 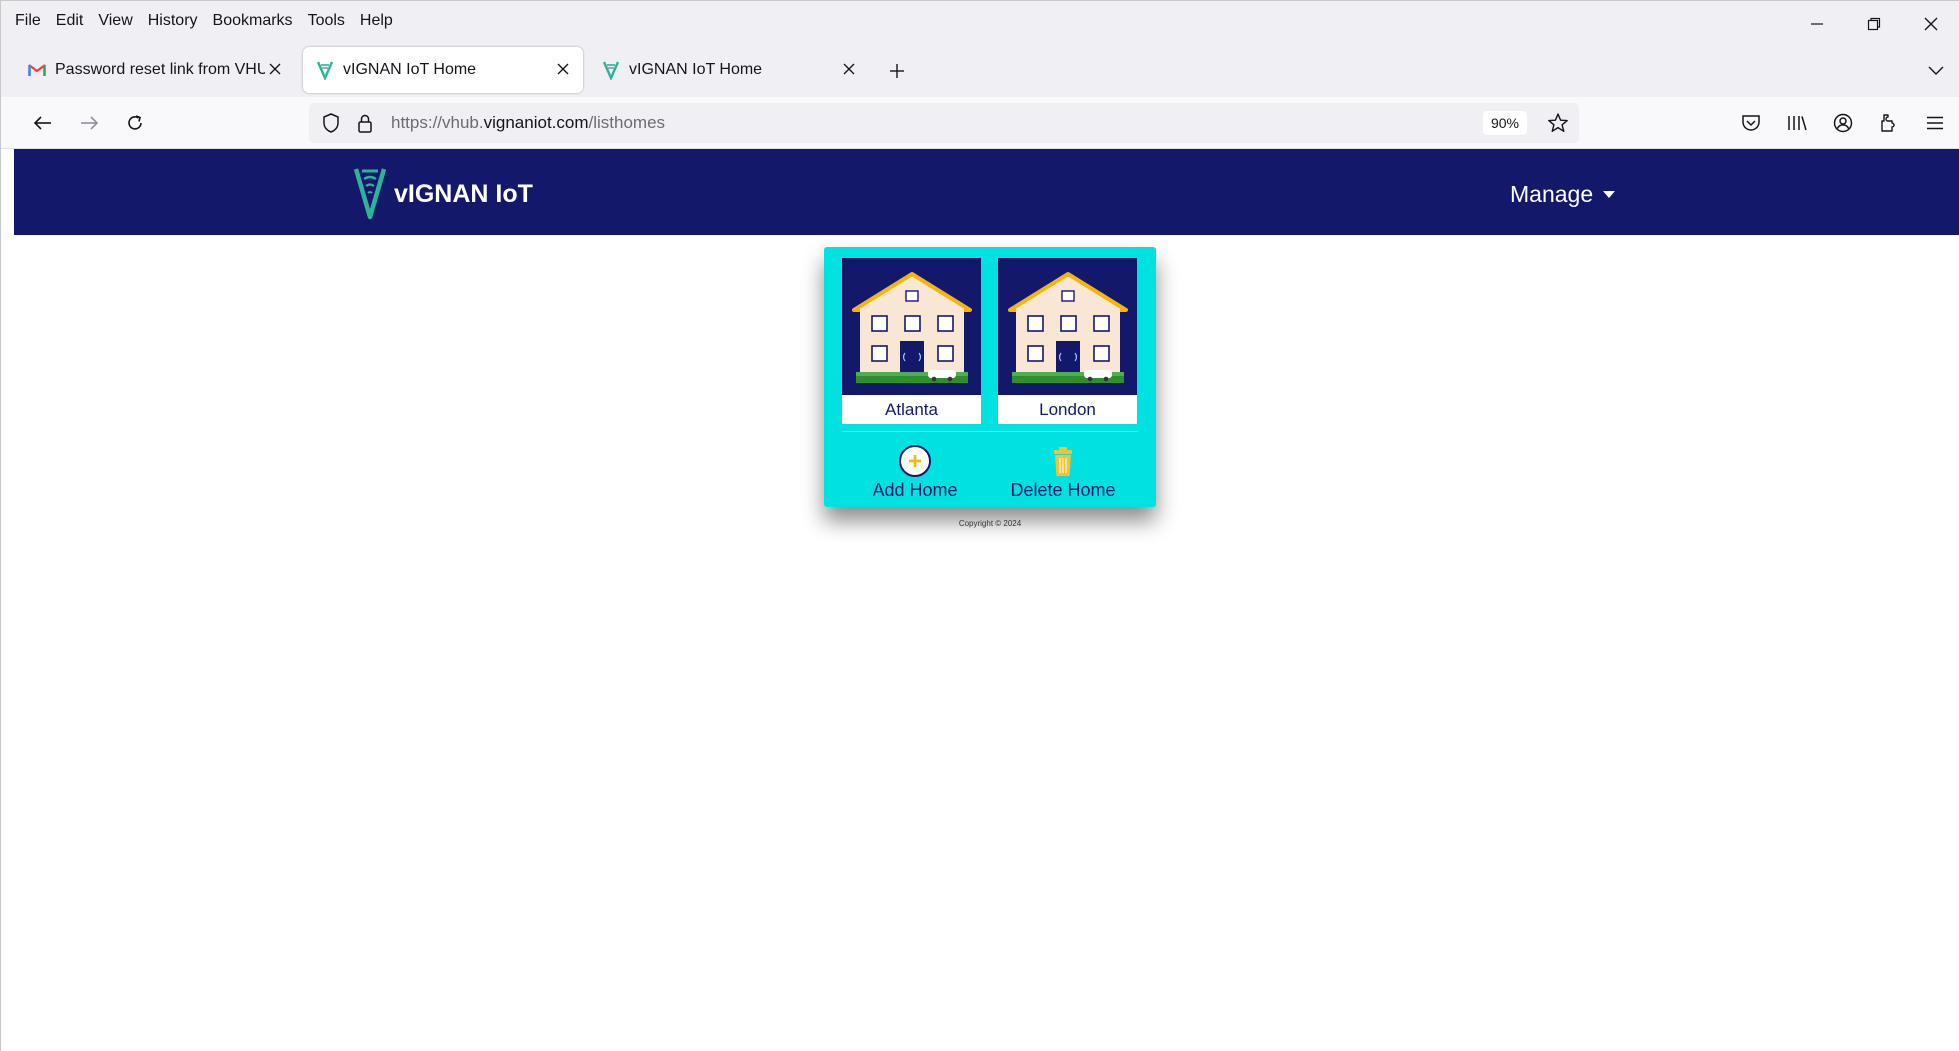 I want to click on url-text: https://vhub.vignaniot.com/listhomes, so click(x=528, y=123).